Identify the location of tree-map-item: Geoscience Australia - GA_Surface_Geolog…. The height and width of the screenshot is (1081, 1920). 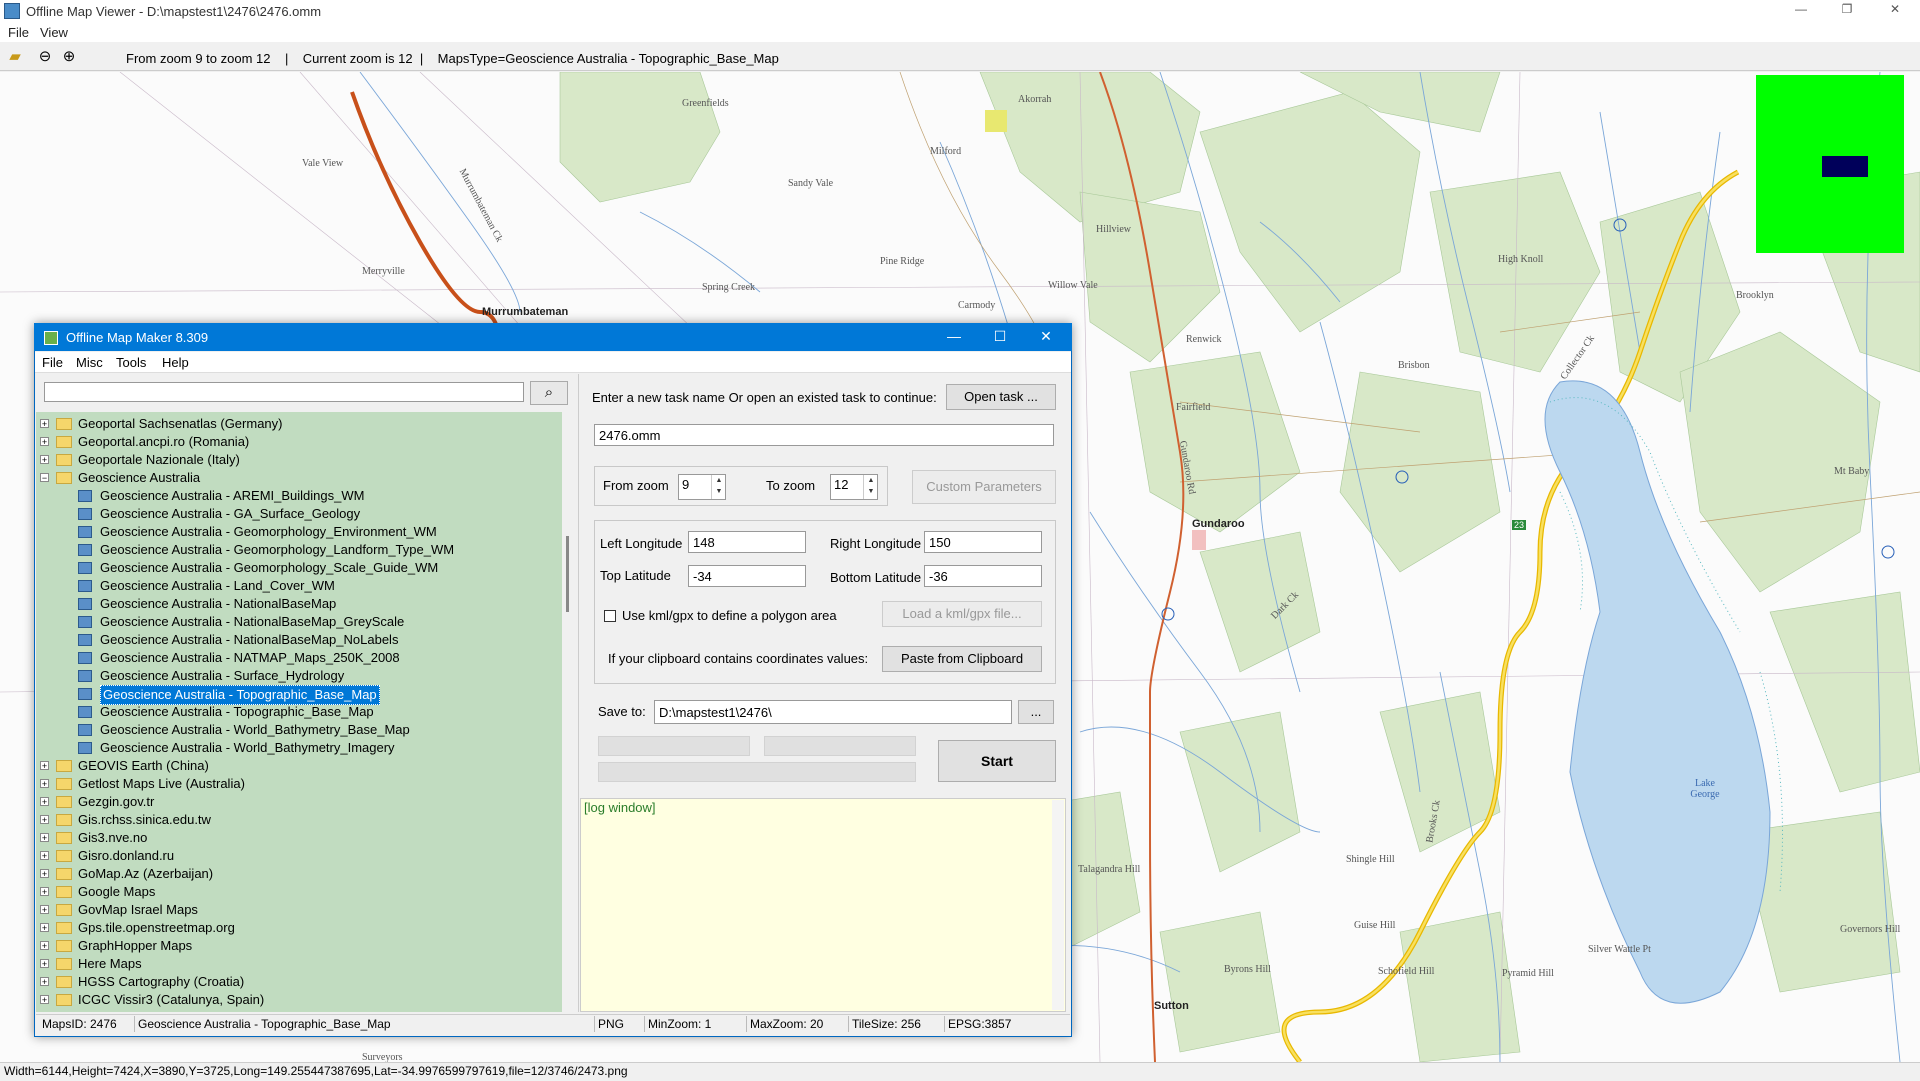
(299, 514).